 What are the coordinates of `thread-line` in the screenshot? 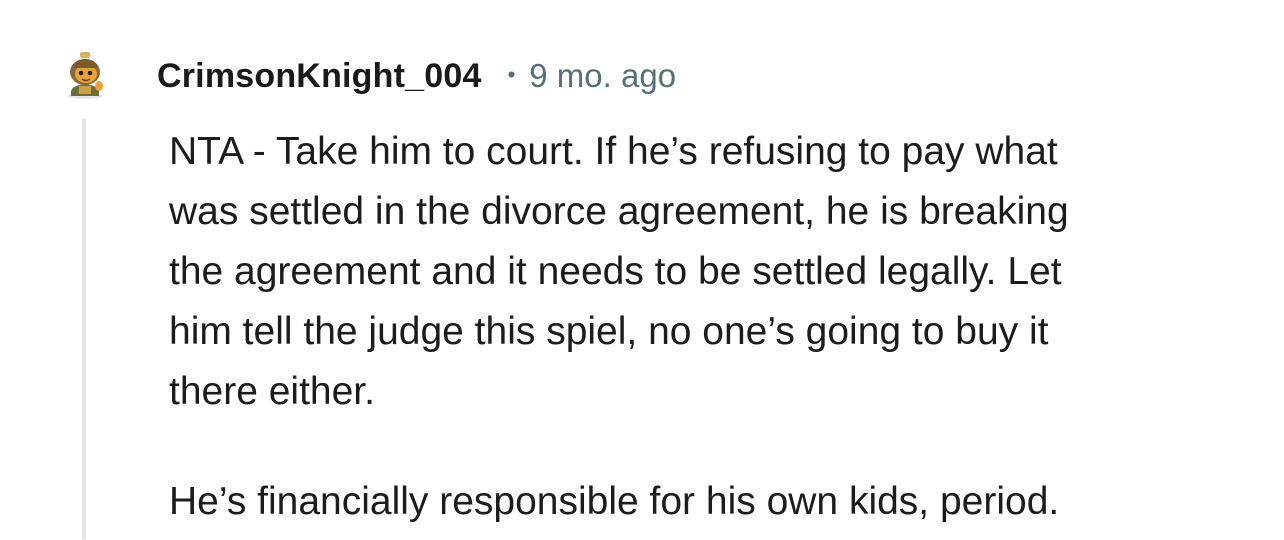 It's located at (84, 329).